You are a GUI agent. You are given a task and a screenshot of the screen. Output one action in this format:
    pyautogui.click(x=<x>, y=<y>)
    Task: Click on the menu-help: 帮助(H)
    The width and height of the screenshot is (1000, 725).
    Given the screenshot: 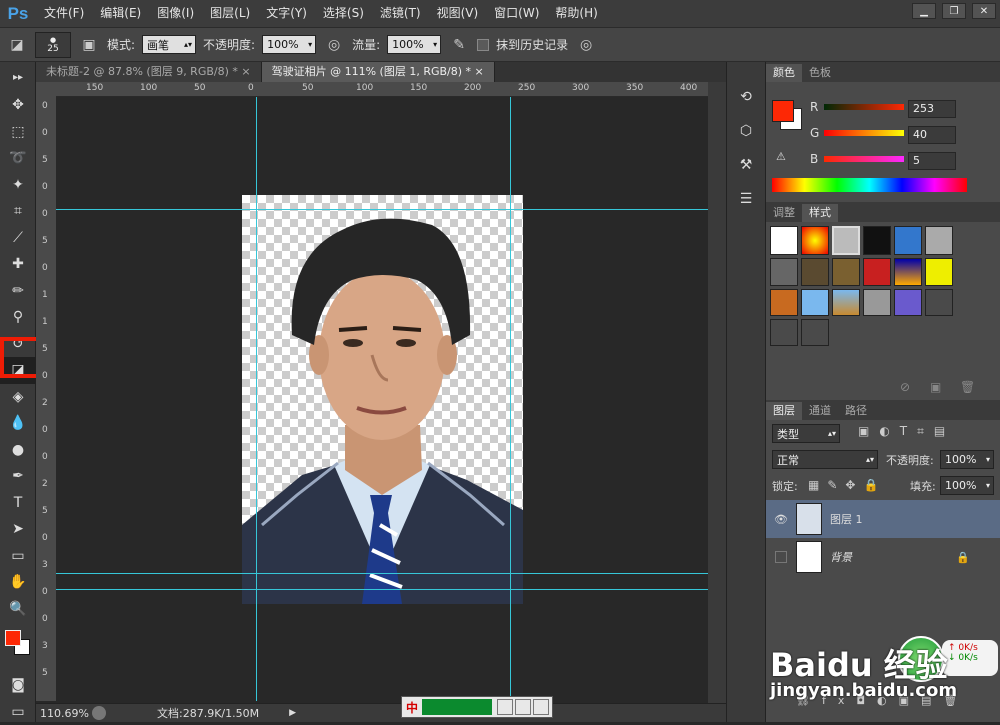 What is the action you would take?
    pyautogui.click(x=576, y=13)
    